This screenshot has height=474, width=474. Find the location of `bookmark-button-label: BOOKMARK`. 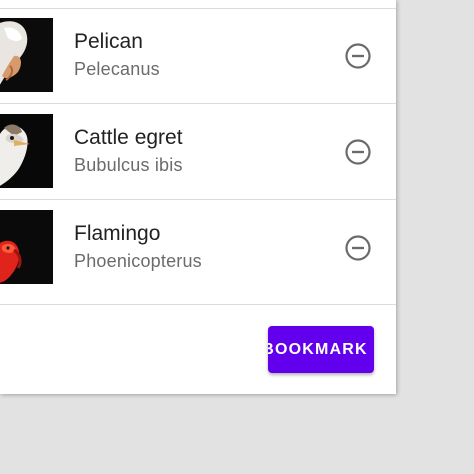

bookmark-button-label: BOOKMARK is located at coordinates (318, 349).